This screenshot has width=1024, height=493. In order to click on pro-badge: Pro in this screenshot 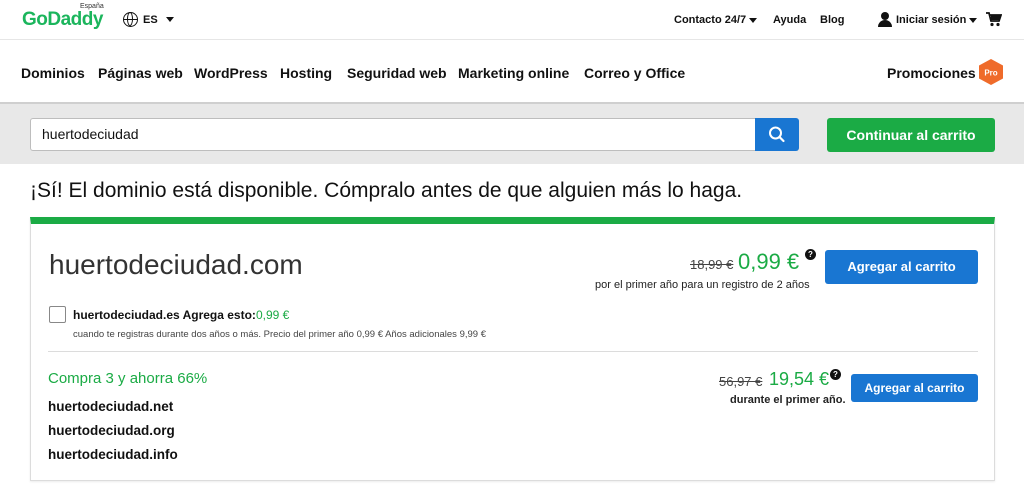, I will do `click(991, 72)`.